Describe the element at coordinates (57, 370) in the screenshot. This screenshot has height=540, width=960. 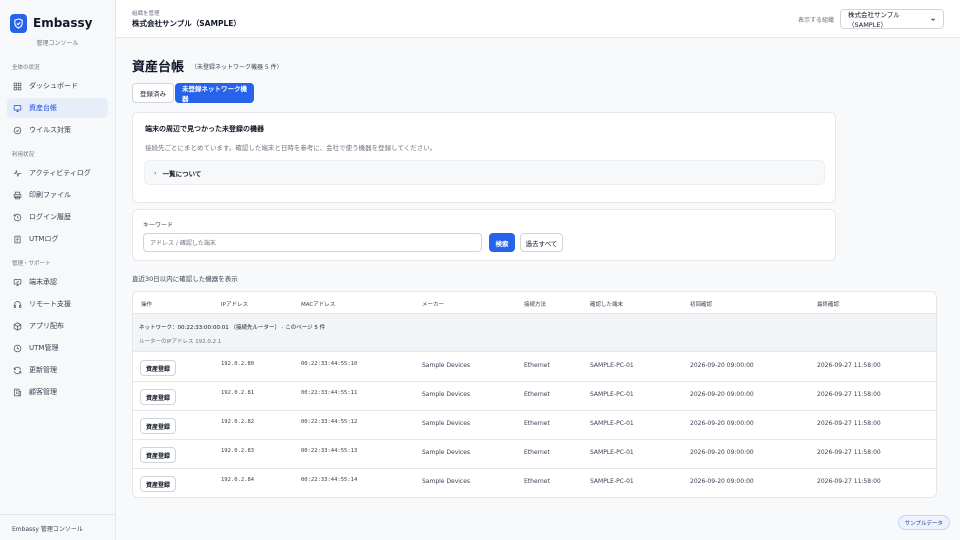
I see `sidebar-item-update-management: 更新管理` at that location.